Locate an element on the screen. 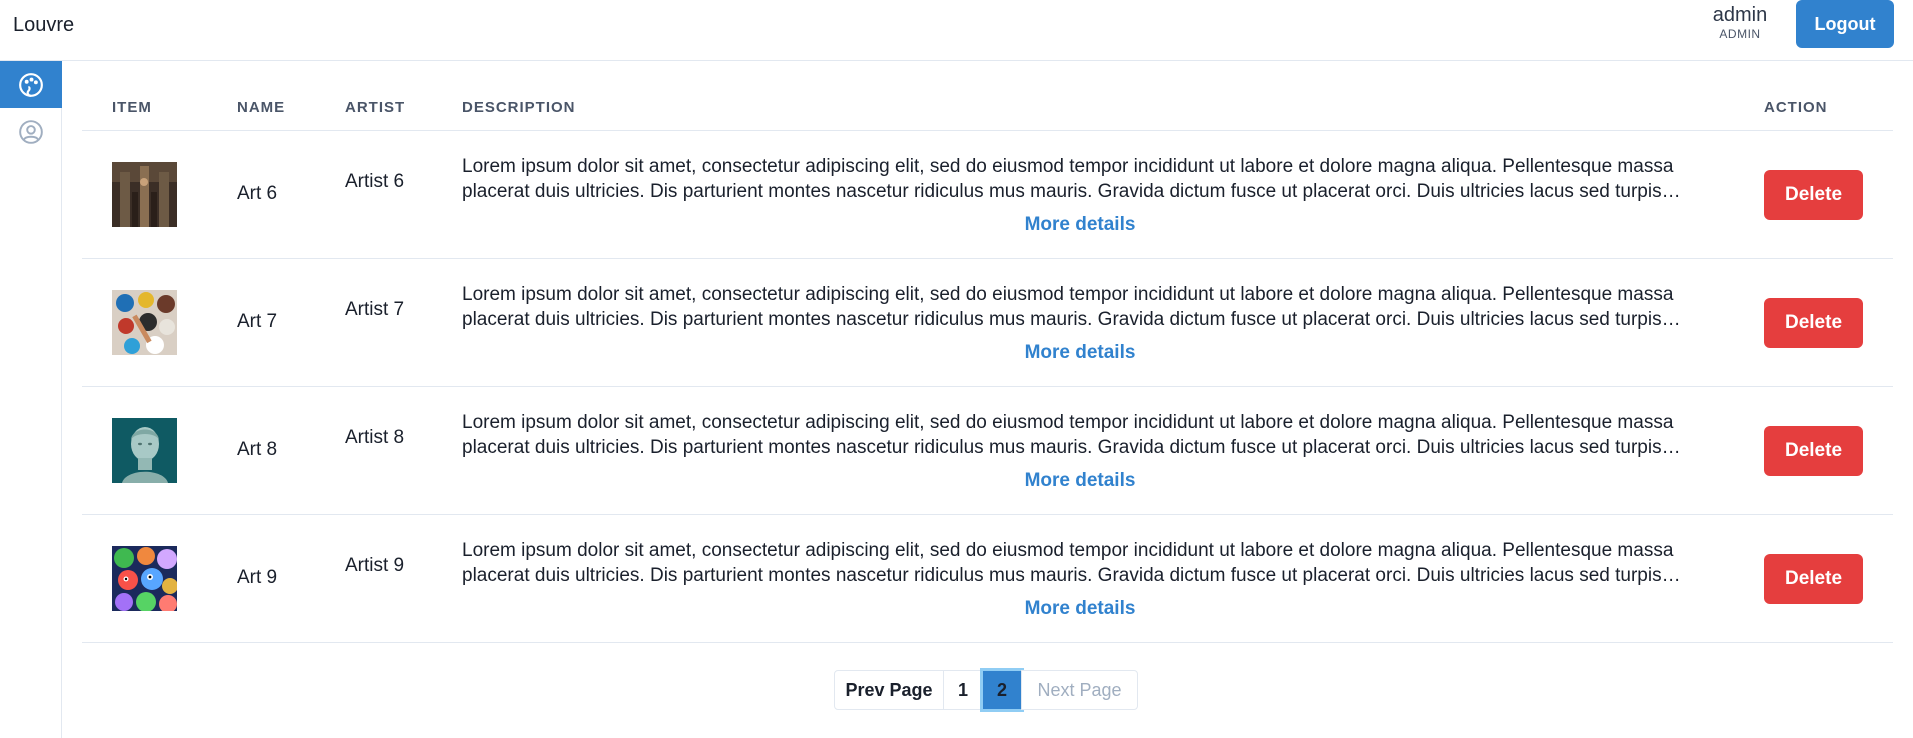  art-name: Art 8 is located at coordinates (257, 449).